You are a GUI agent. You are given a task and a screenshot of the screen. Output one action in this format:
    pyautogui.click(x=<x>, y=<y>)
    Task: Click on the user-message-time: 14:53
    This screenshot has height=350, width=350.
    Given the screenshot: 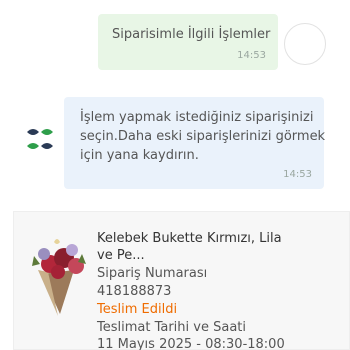 What is the action you would take?
    pyautogui.click(x=251, y=55)
    